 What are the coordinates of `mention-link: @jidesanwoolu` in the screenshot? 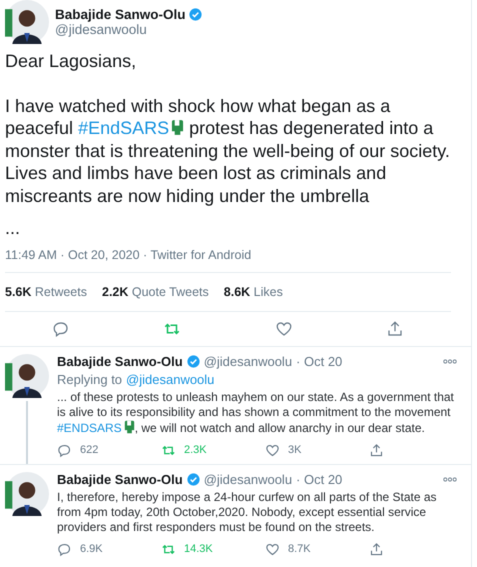 It's located at (170, 379).